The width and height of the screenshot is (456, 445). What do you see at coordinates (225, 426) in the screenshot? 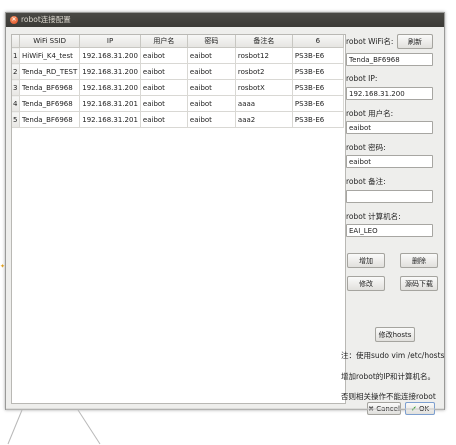
I see `monitor-stand` at bounding box center [225, 426].